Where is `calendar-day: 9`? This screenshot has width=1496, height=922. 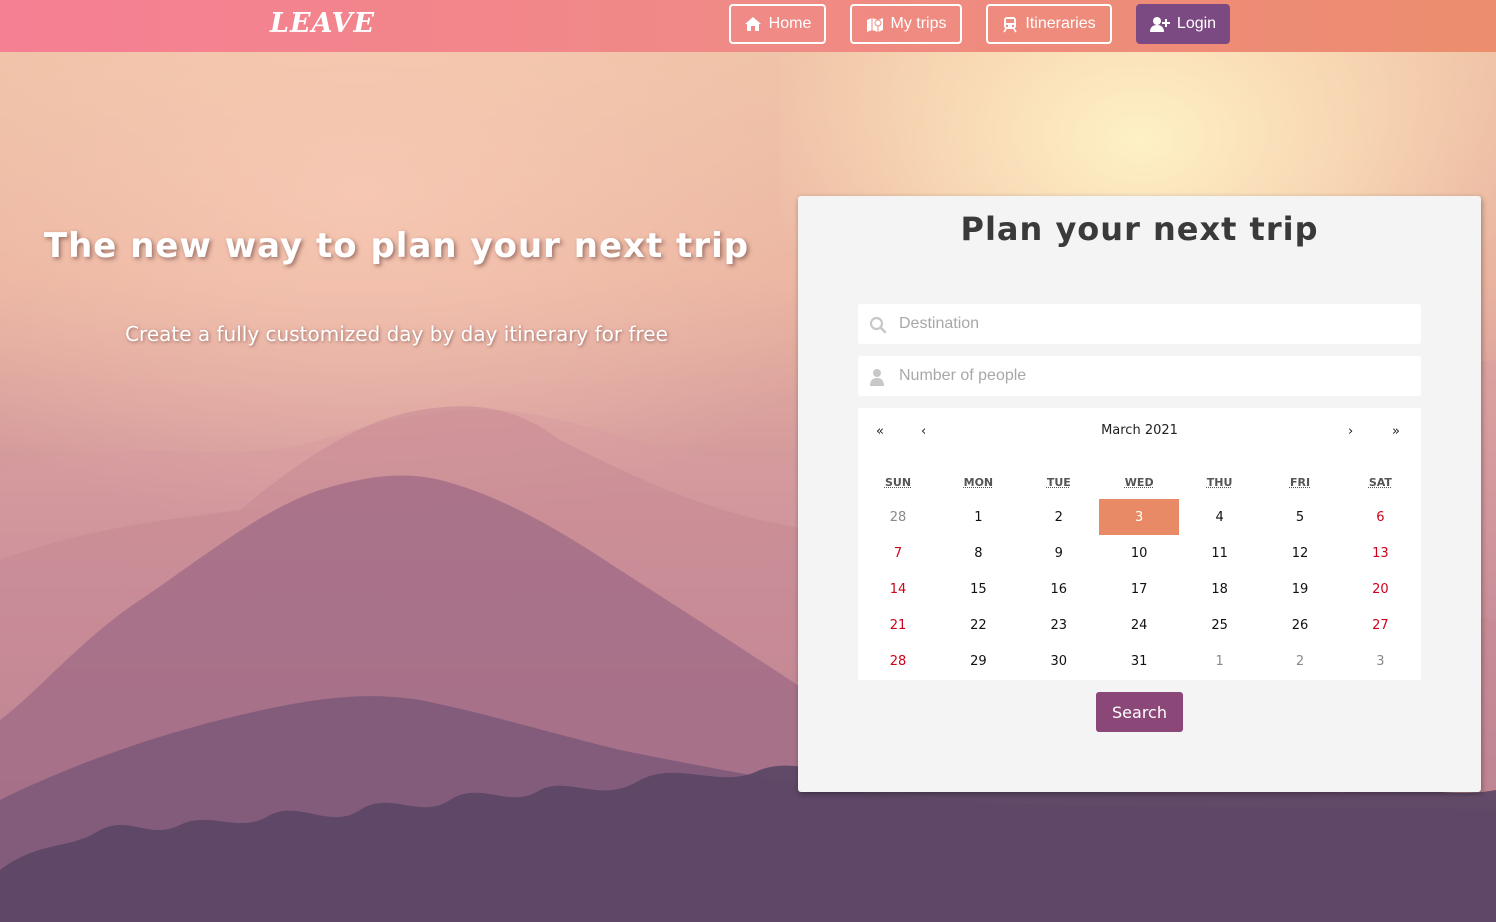 calendar-day: 9 is located at coordinates (1059, 553).